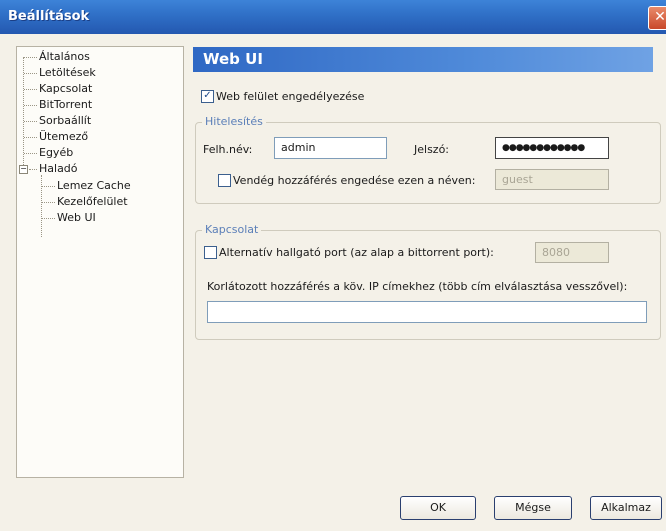 The width and height of the screenshot is (666, 531). Describe the element at coordinates (660, 17) in the screenshot. I see `close-icon: ✕` at that location.